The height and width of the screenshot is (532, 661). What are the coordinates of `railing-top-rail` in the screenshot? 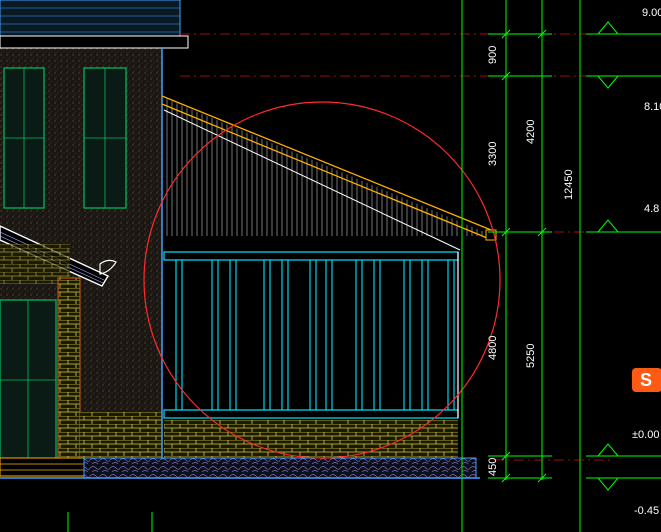 It's located at (311, 256).